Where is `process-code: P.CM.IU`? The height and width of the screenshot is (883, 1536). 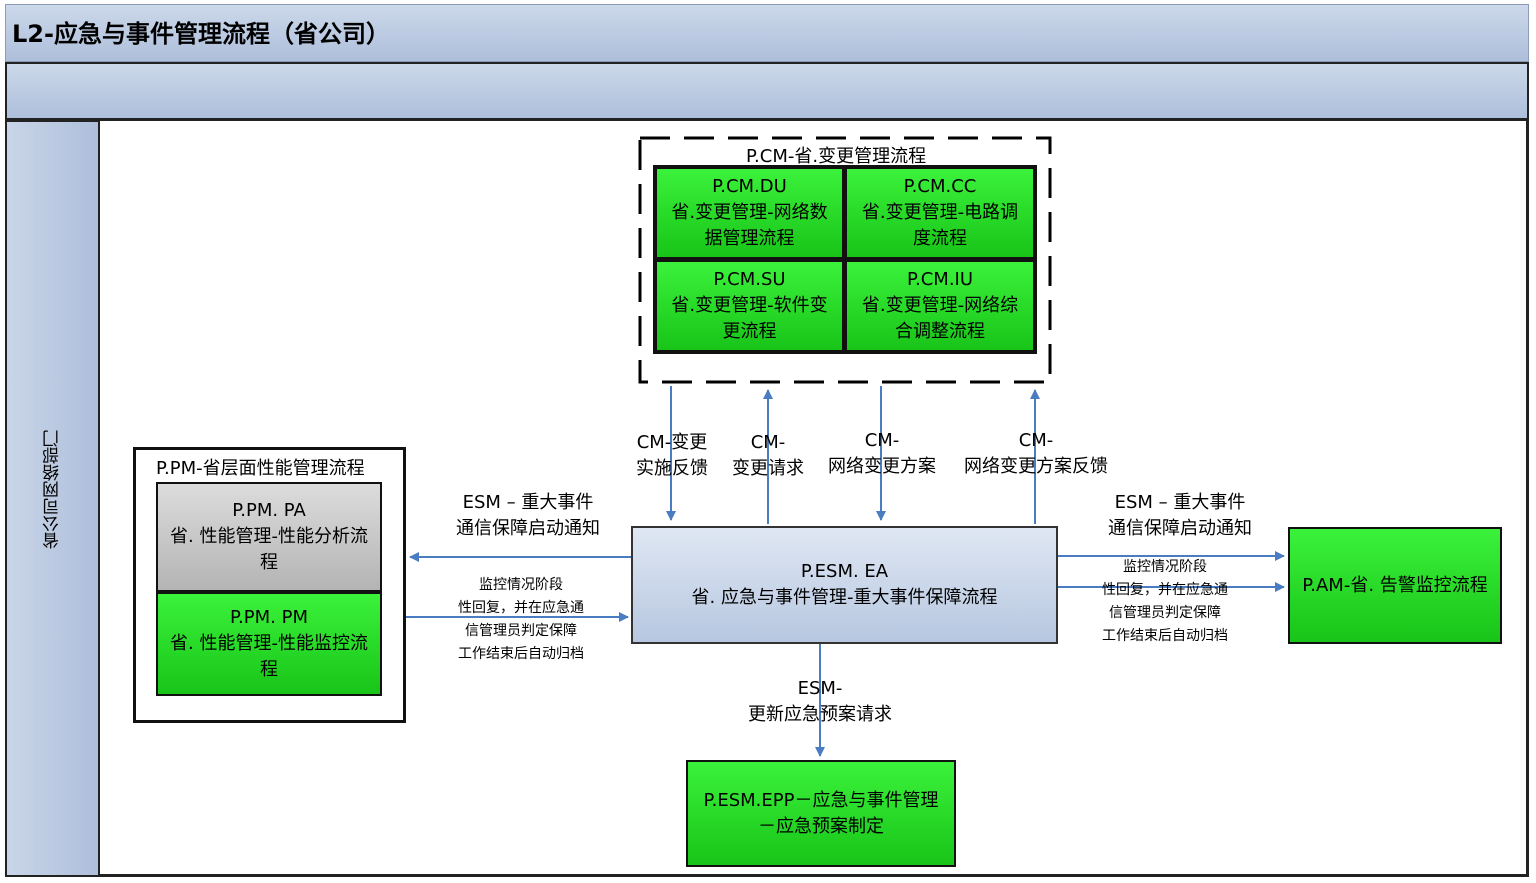
process-code: P.CM.IU is located at coordinates (940, 279).